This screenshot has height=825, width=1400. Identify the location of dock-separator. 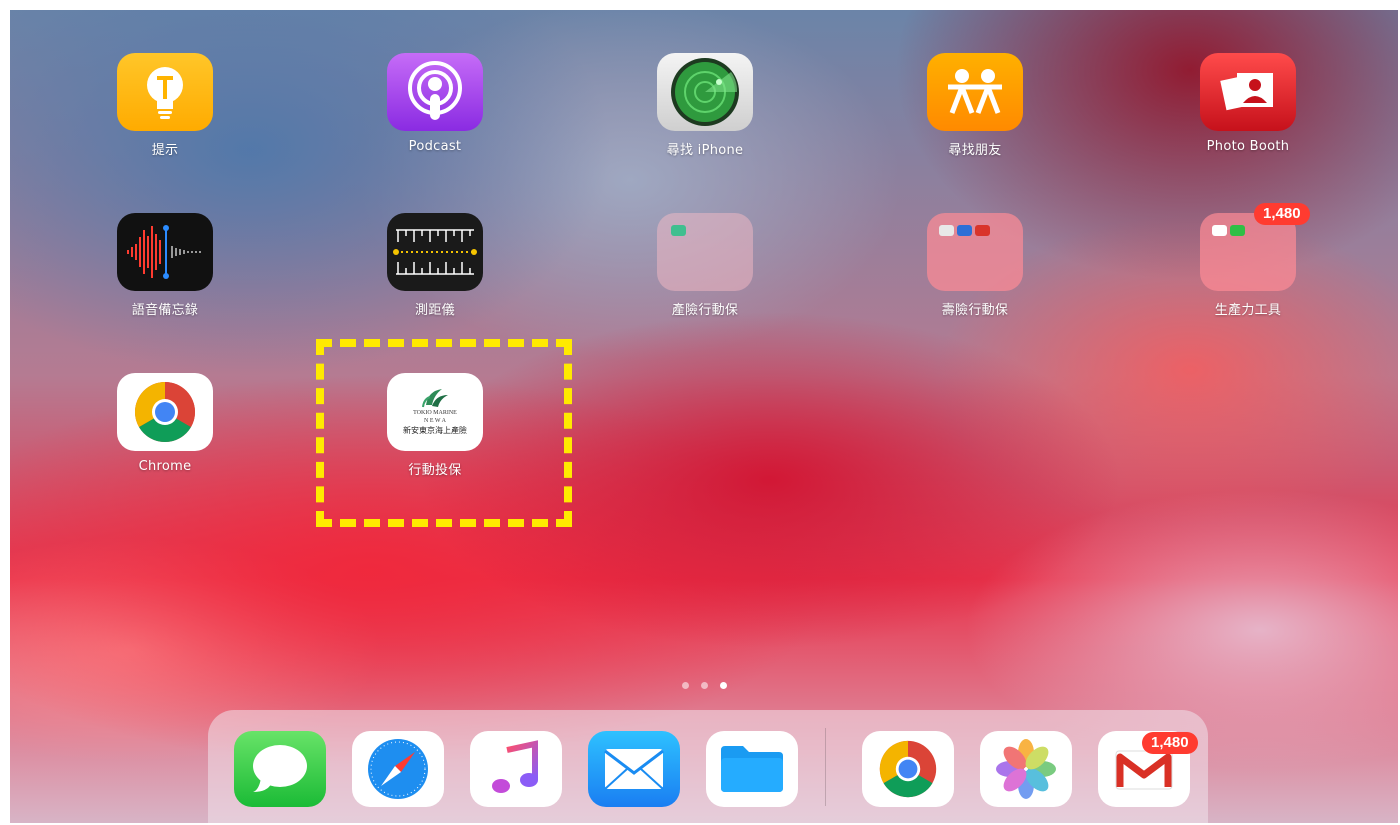
(825, 767).